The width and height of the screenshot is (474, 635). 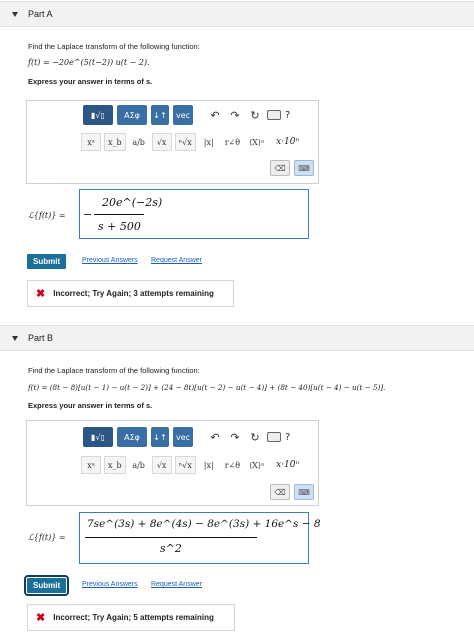 What do you see at coordinates (237, 338) in the screenshot?
I see `part-b-header: Part B` at bounding box center [237, 338].